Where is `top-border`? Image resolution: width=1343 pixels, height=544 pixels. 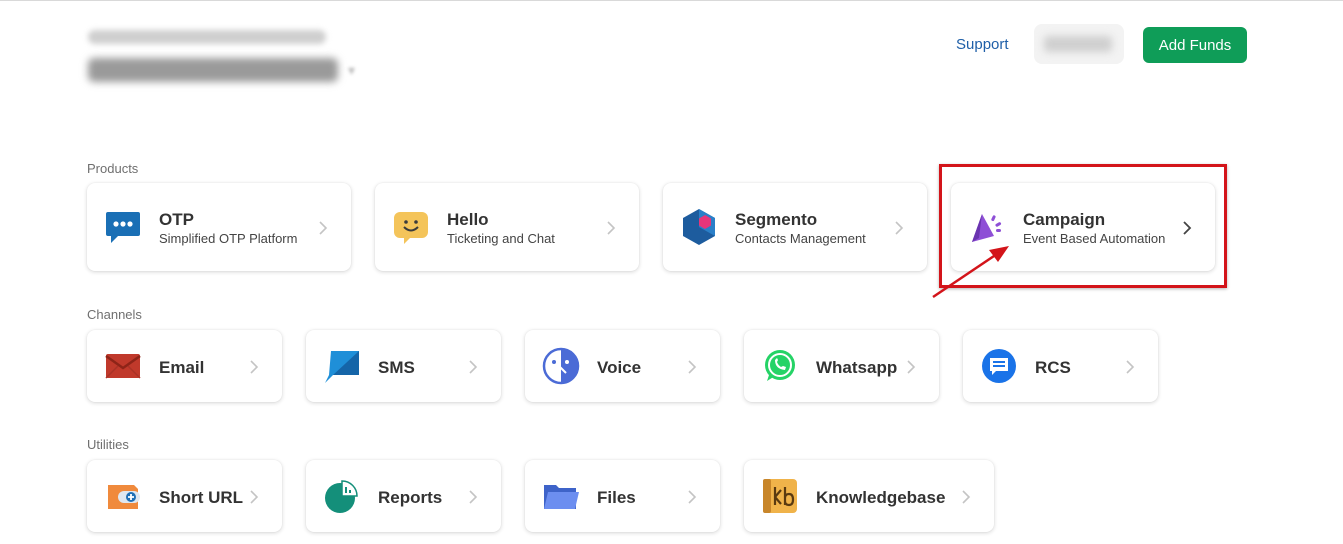
top-border is located at coordinates (671, 0).